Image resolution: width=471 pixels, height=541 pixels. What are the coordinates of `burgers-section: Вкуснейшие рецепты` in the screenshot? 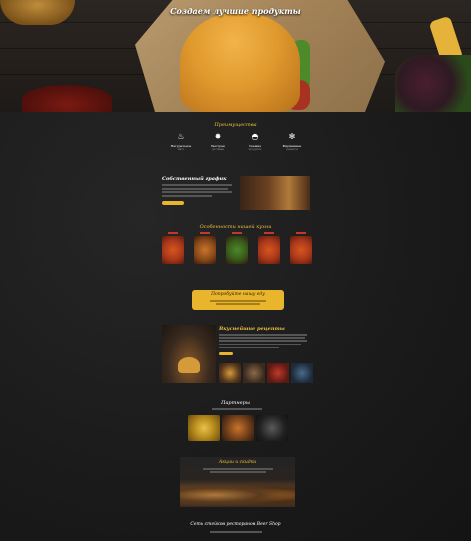 It's located at (237, 355).